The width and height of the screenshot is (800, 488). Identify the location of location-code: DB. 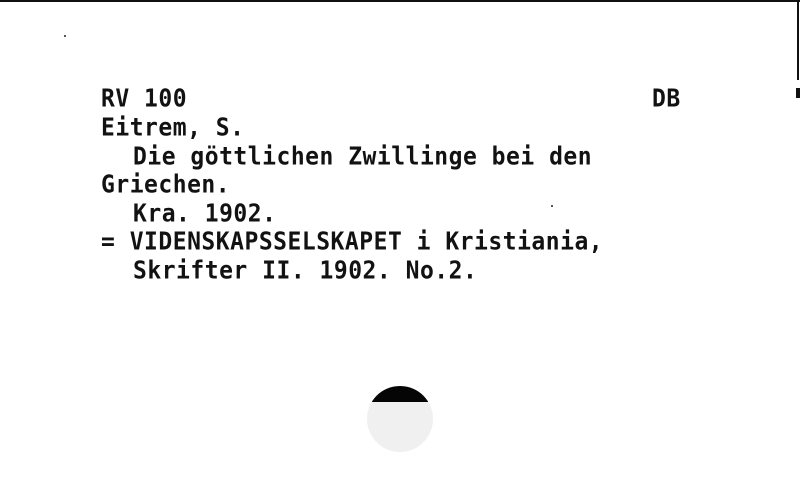
(666, 99).